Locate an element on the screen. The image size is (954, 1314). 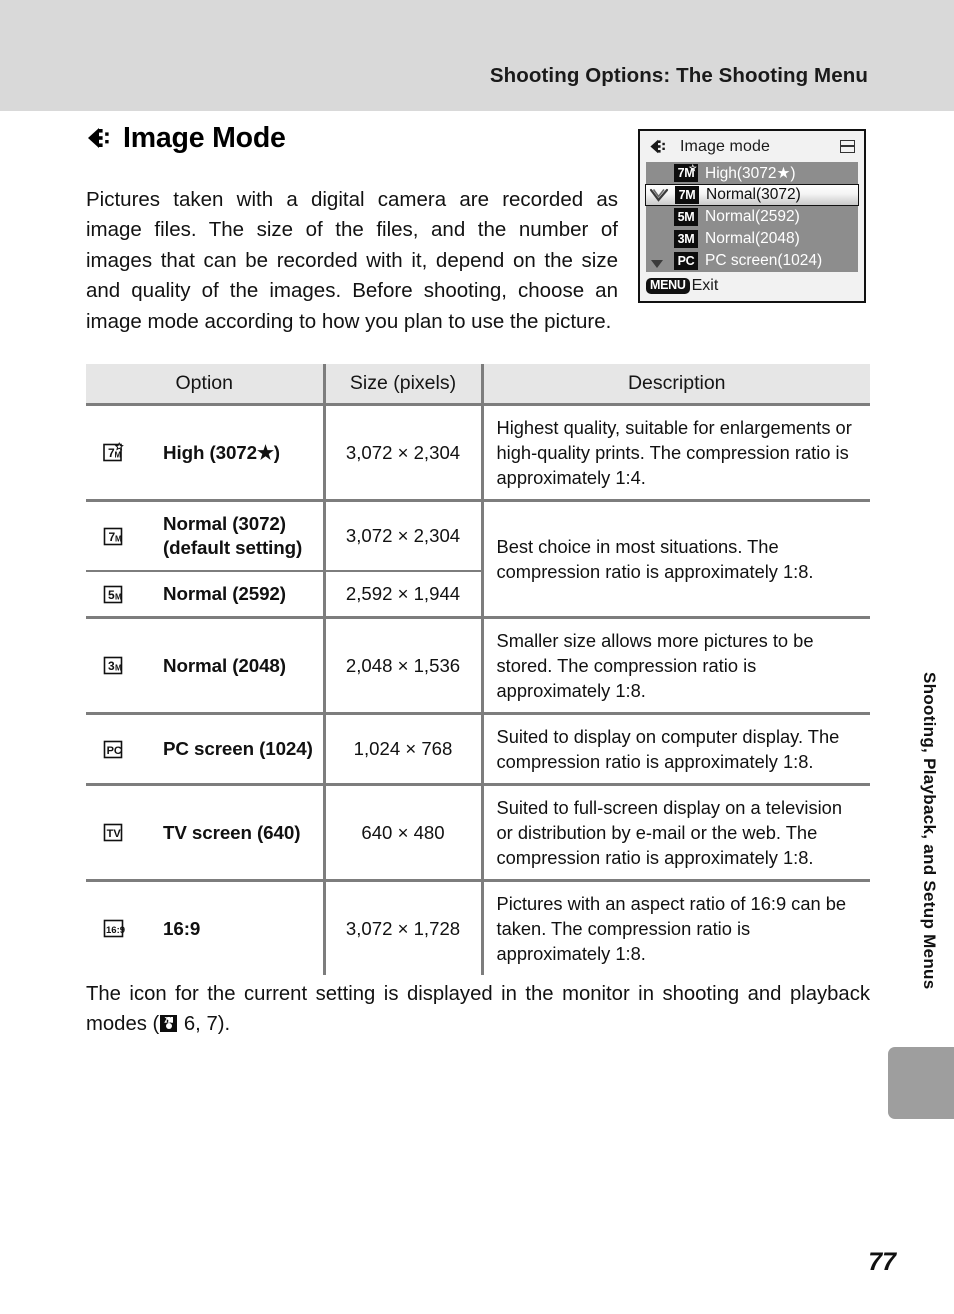
5m-badge-icon: 5M is located at coordinates (686, 217).